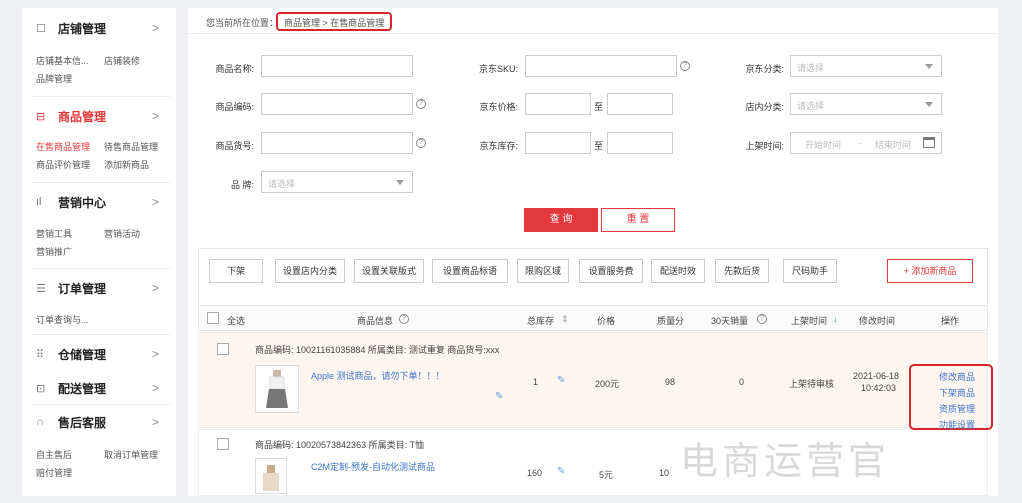 This screenshot has width=1022, height=503. I want to click on order-icon: ☰, so click(41, 288).